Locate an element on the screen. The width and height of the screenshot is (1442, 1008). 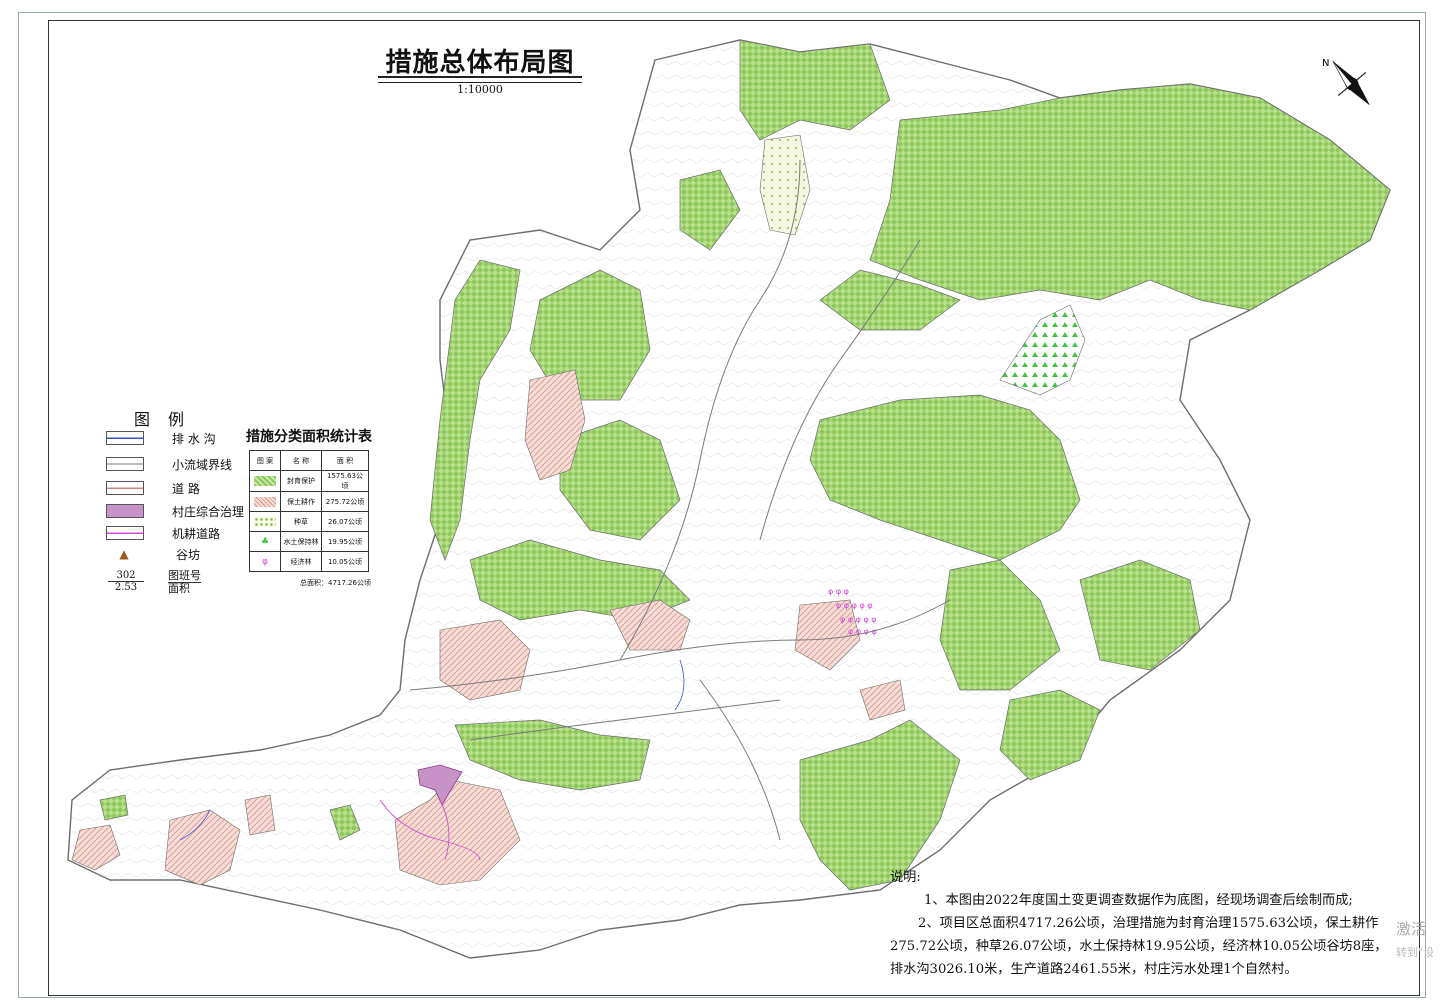
table-header: 图 案 is located at coordinates (265, 460).